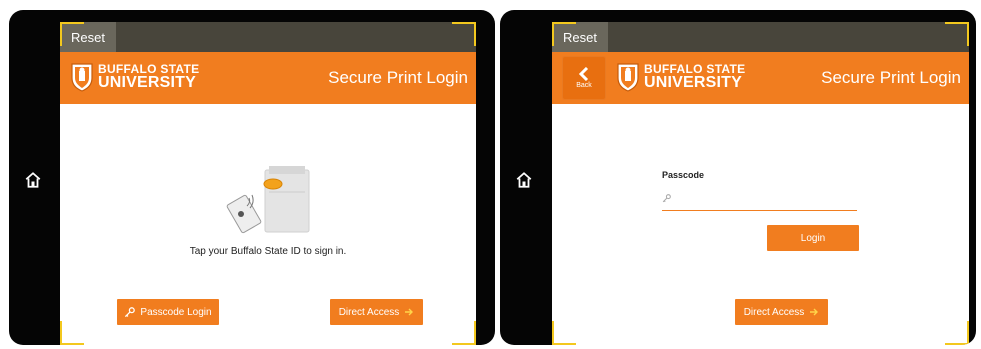  I want to click on tap-instruction: Tap your Buffalo State ID to sign in., so click(268, 251).